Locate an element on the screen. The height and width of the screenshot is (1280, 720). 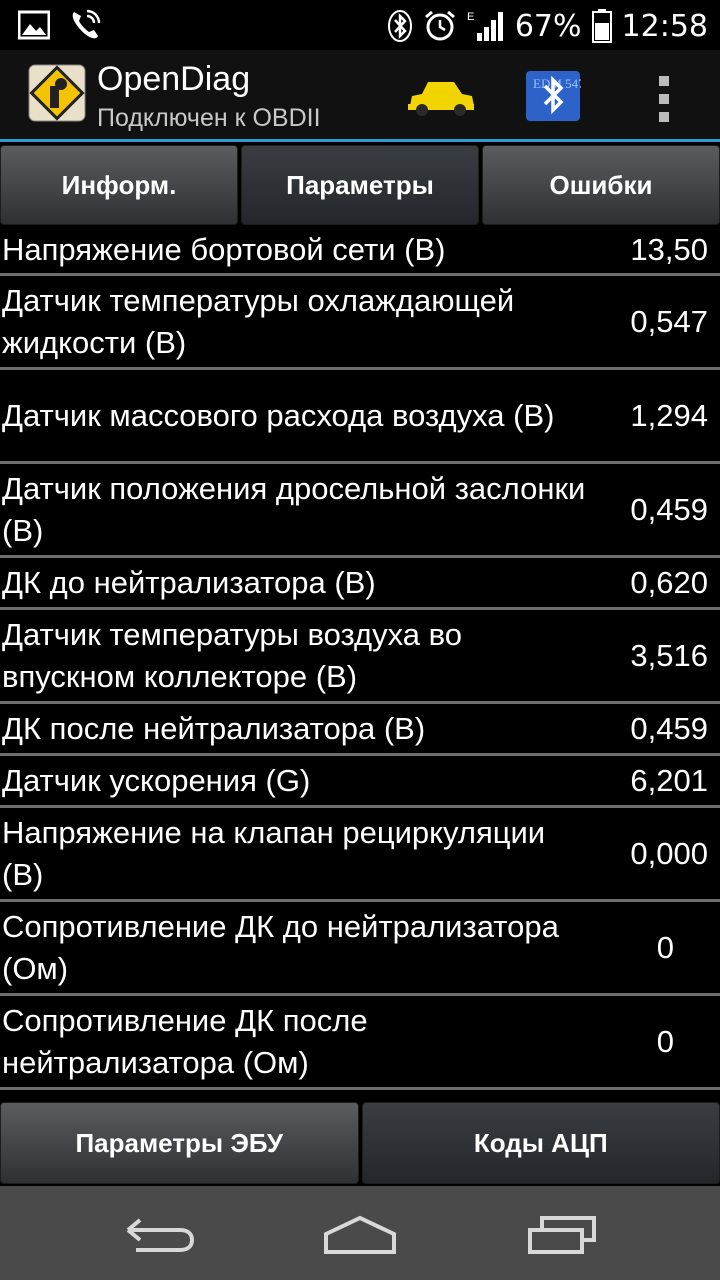
tab-bar: Информ. Параметры Ошибки is located at coordinates (360, 185).